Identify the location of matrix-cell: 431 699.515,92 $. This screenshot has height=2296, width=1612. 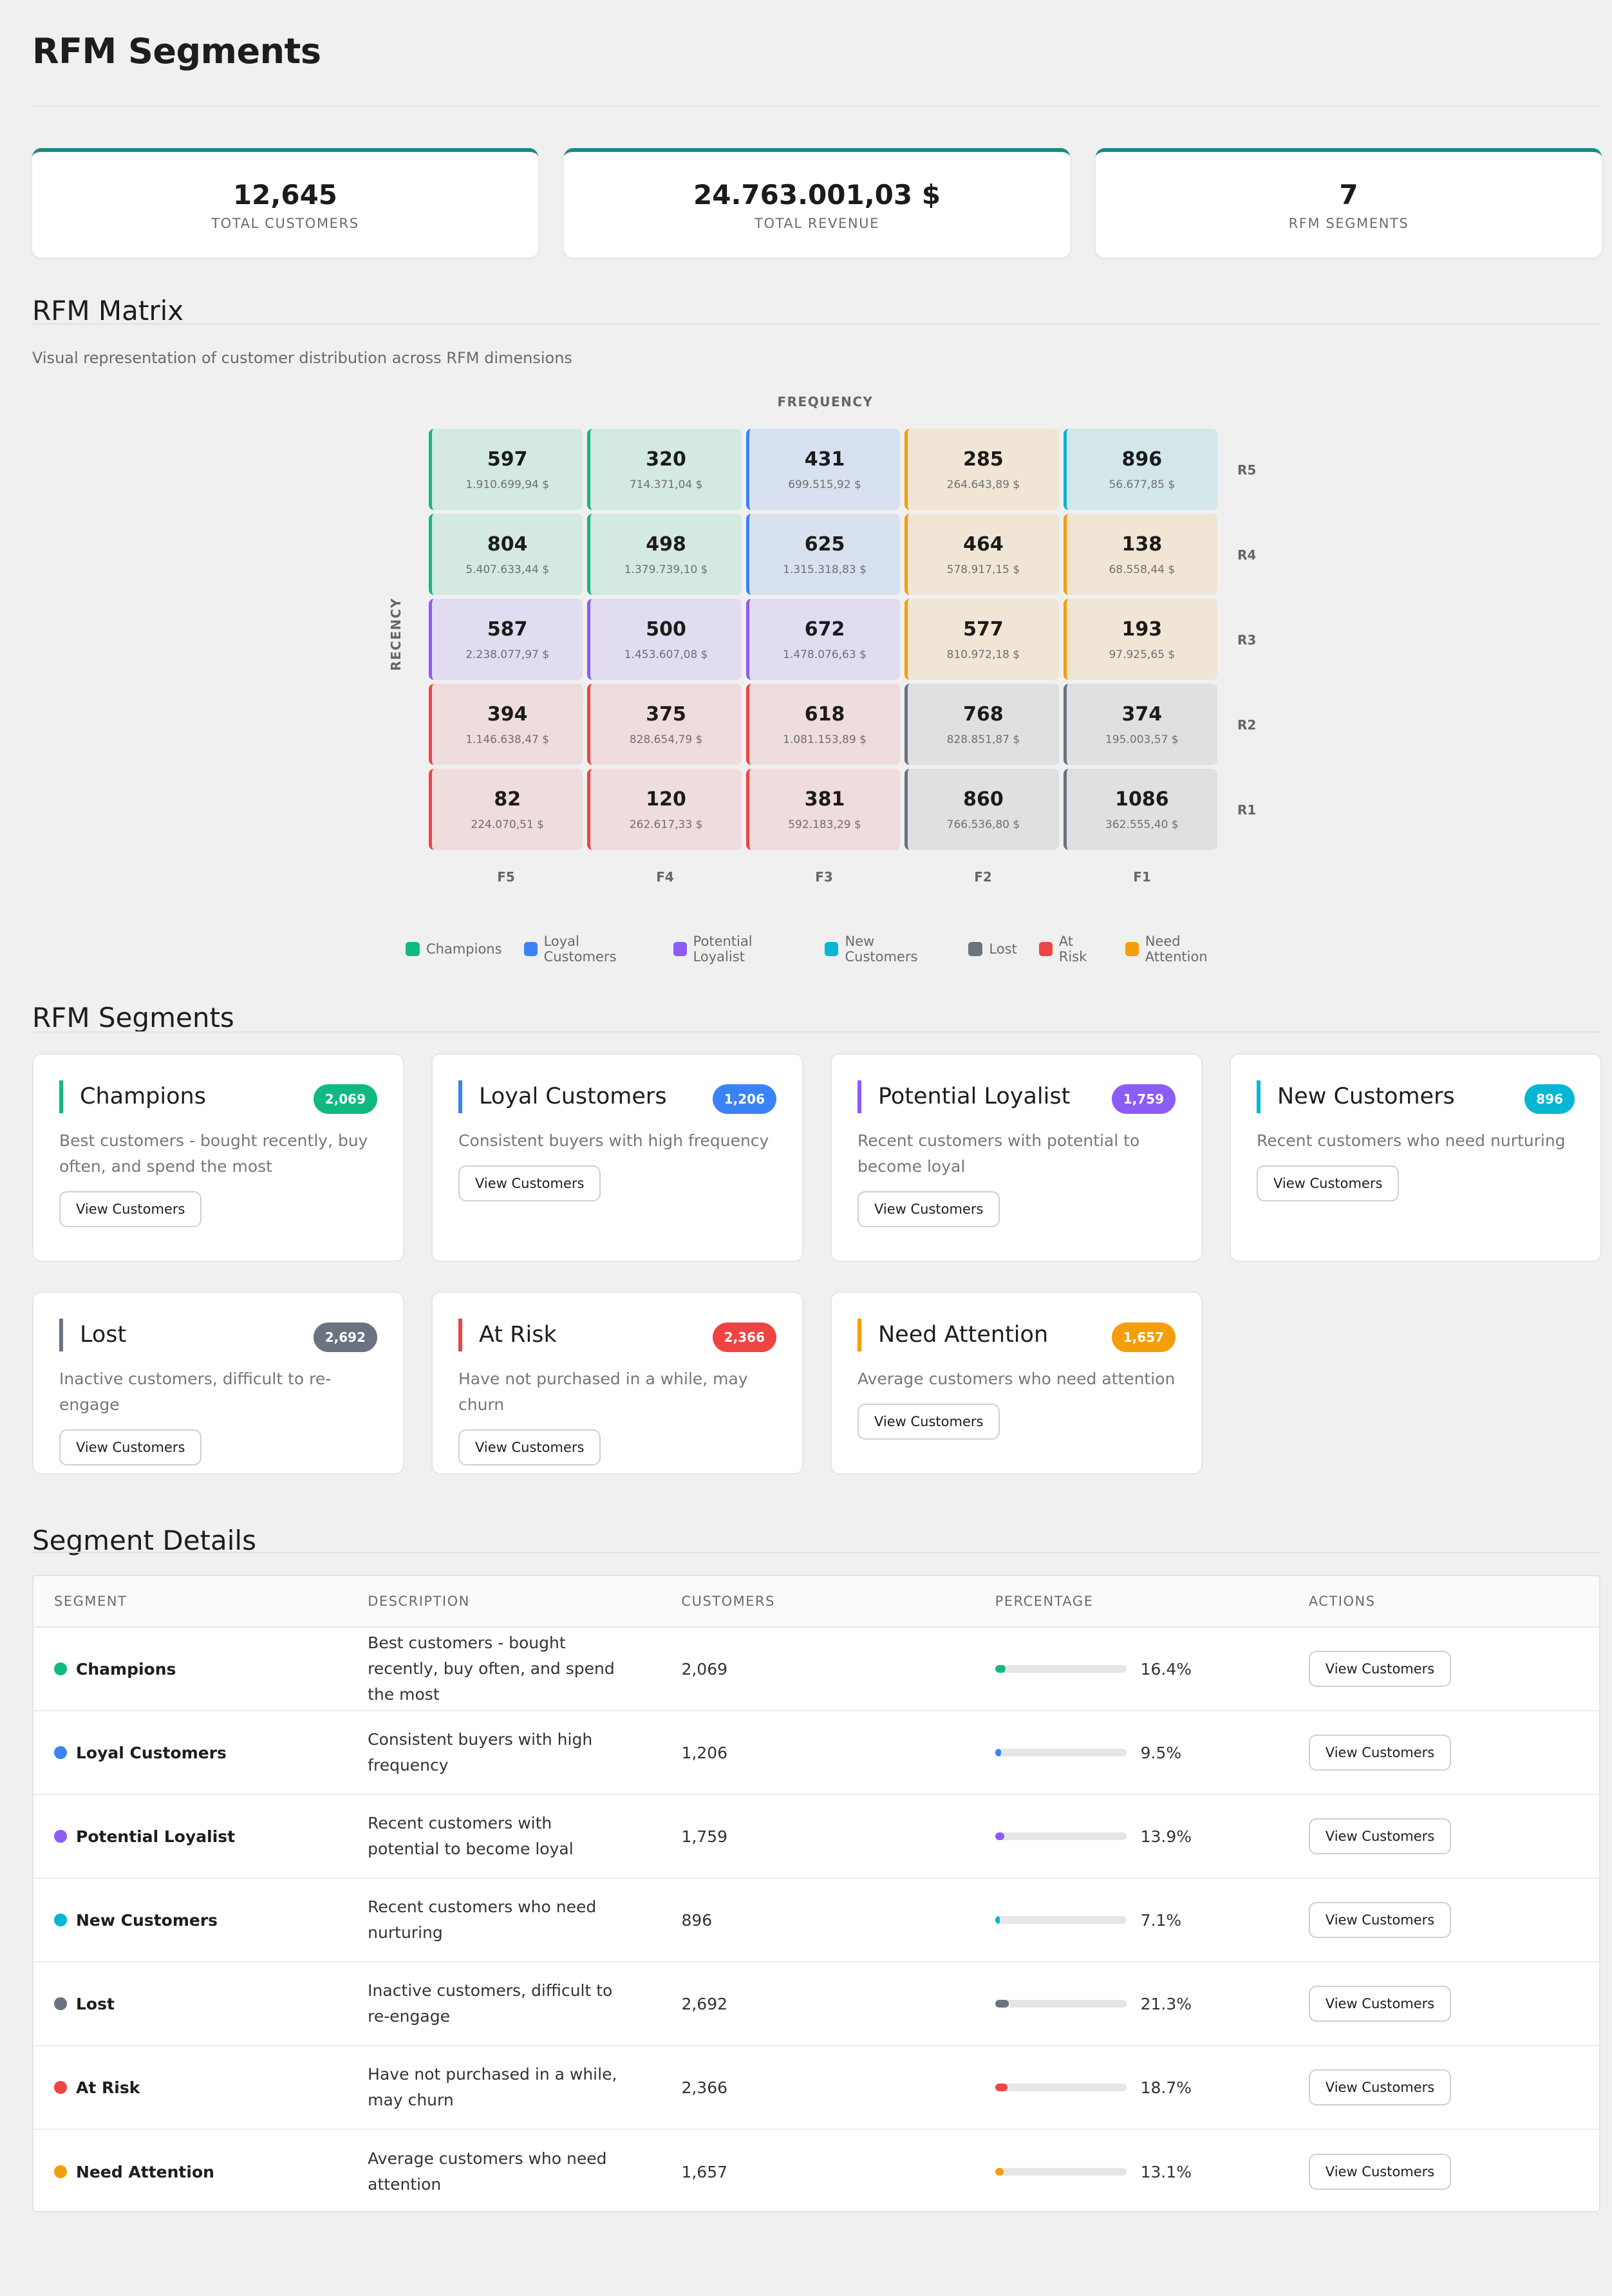
(823, 470).